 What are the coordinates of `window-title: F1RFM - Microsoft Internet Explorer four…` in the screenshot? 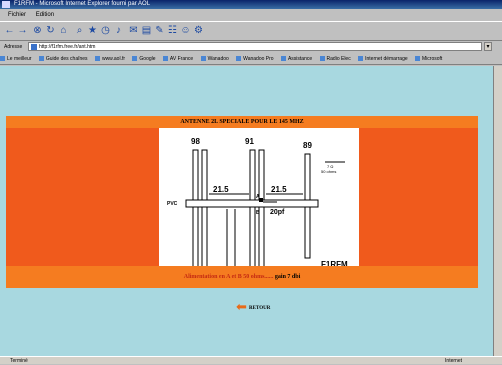 It's located at (82, 4).